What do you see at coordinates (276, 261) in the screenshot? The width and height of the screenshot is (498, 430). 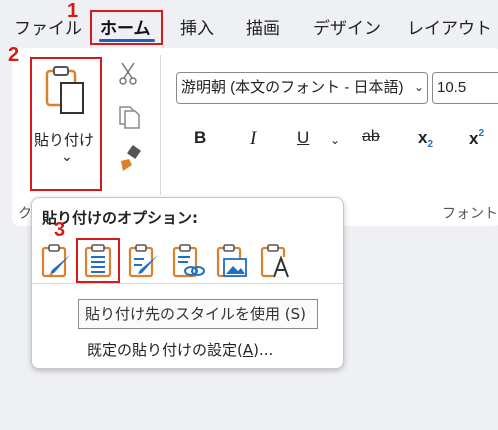 I see `keep-text-only-icon` at bounding box center [276, 261].